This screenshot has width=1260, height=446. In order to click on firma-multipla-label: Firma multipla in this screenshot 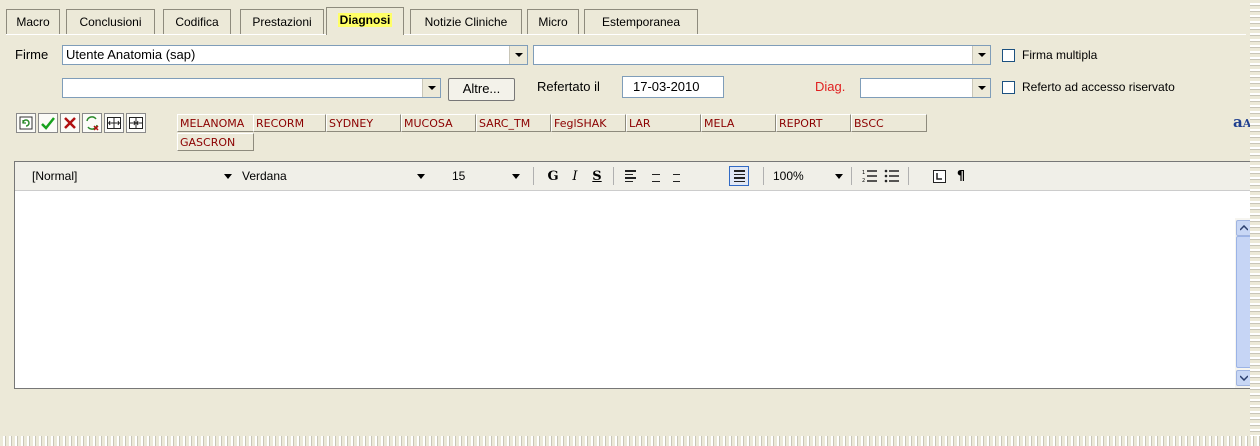, I will do `click(1060, 55)`.